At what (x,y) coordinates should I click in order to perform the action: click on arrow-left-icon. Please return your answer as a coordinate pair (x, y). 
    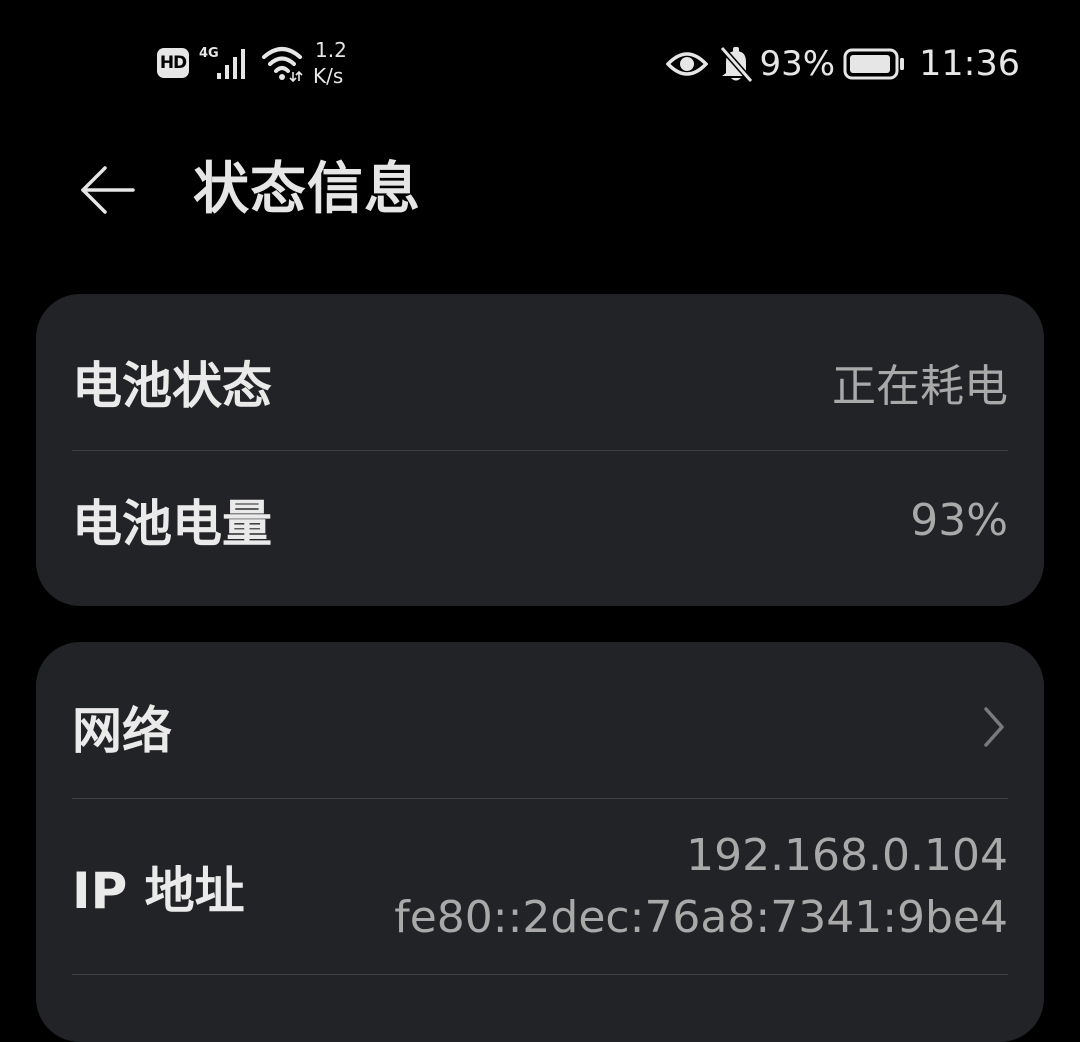
    Looking at the image, I should click on (108, 190).